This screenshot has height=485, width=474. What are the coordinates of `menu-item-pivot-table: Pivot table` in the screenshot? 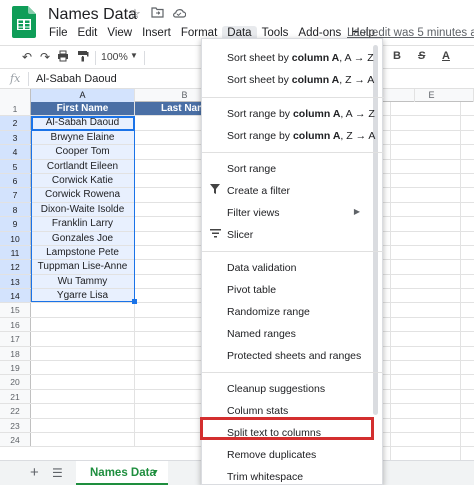 It's located at (293, 290).